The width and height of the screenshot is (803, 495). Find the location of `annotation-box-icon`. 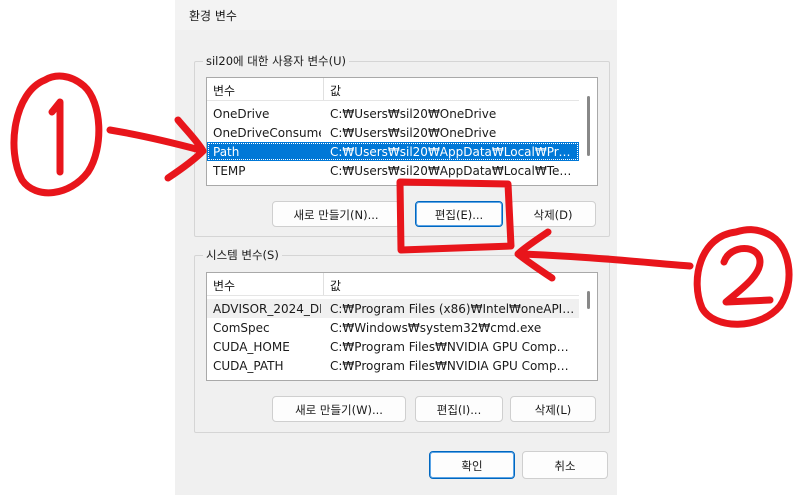

annotation-box-icon is located at coordinates (455, 216).